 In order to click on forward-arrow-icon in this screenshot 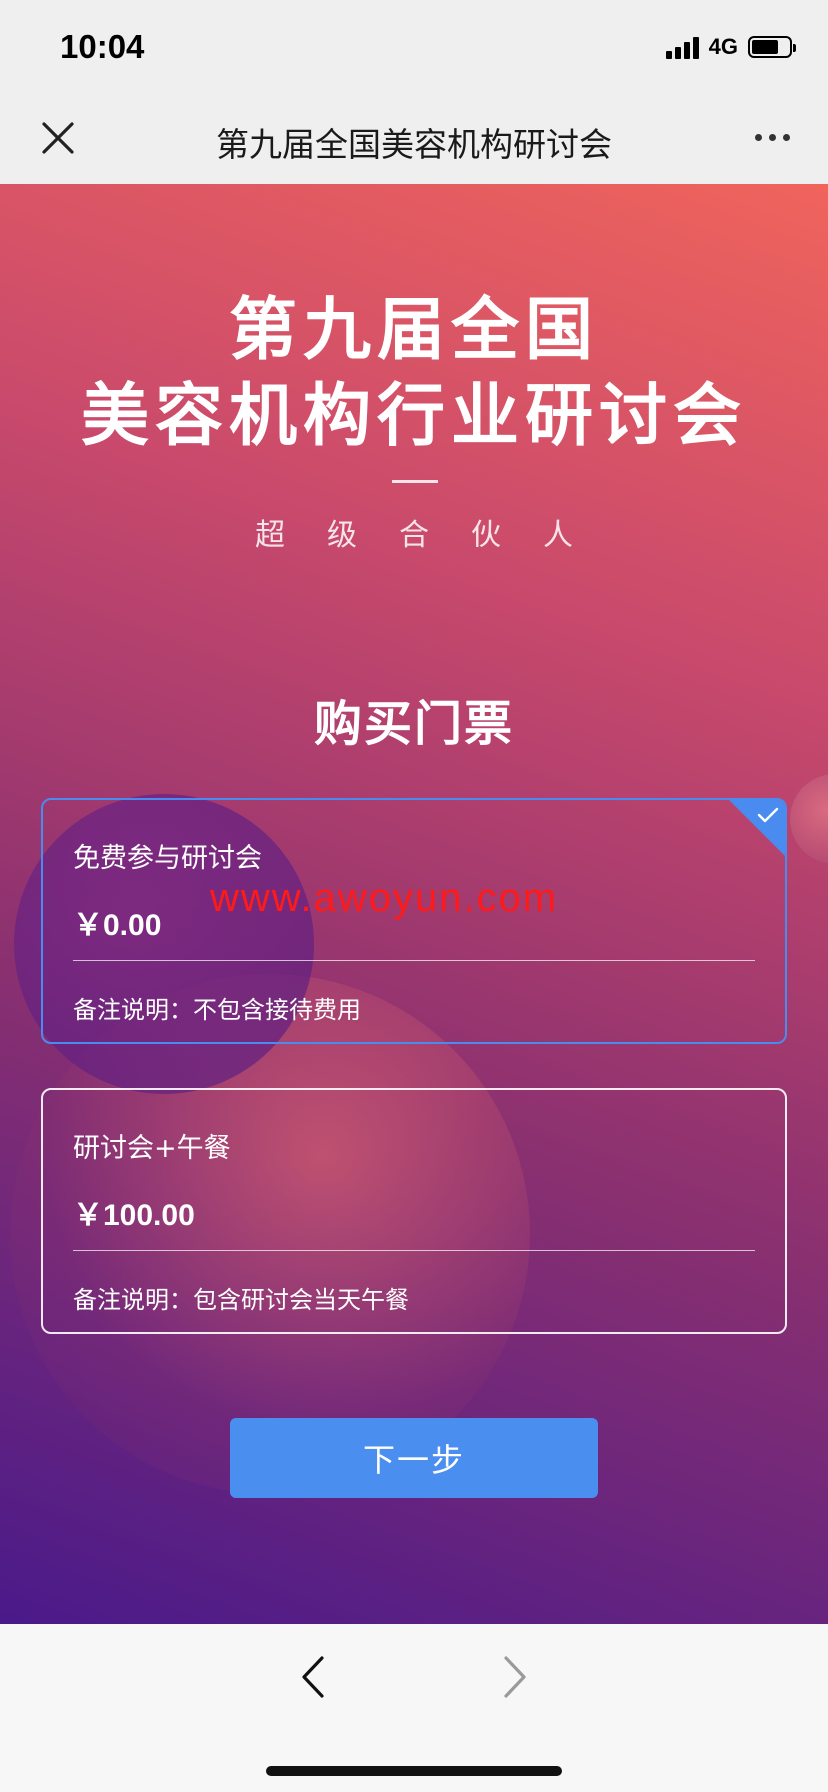, I will do `click(515, 1677)`.